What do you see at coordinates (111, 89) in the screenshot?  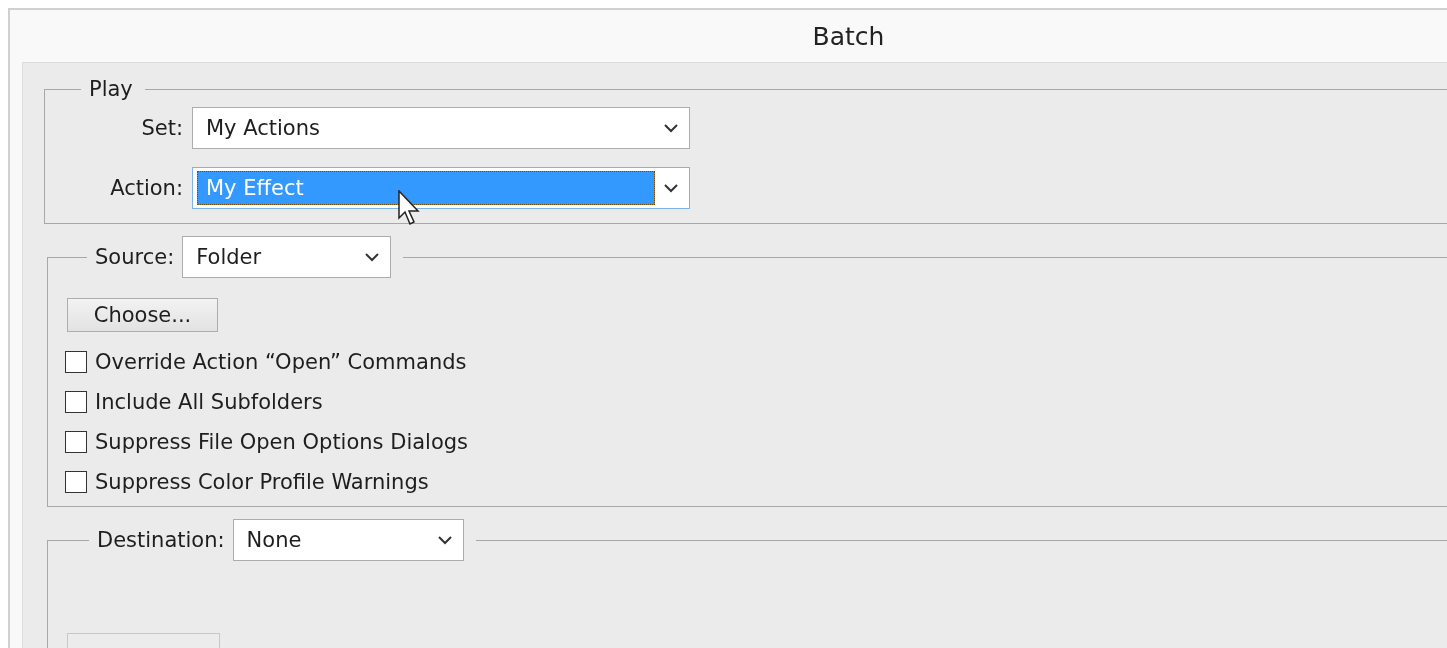 I see `group-title: Play` at bounding box center [111, 89].